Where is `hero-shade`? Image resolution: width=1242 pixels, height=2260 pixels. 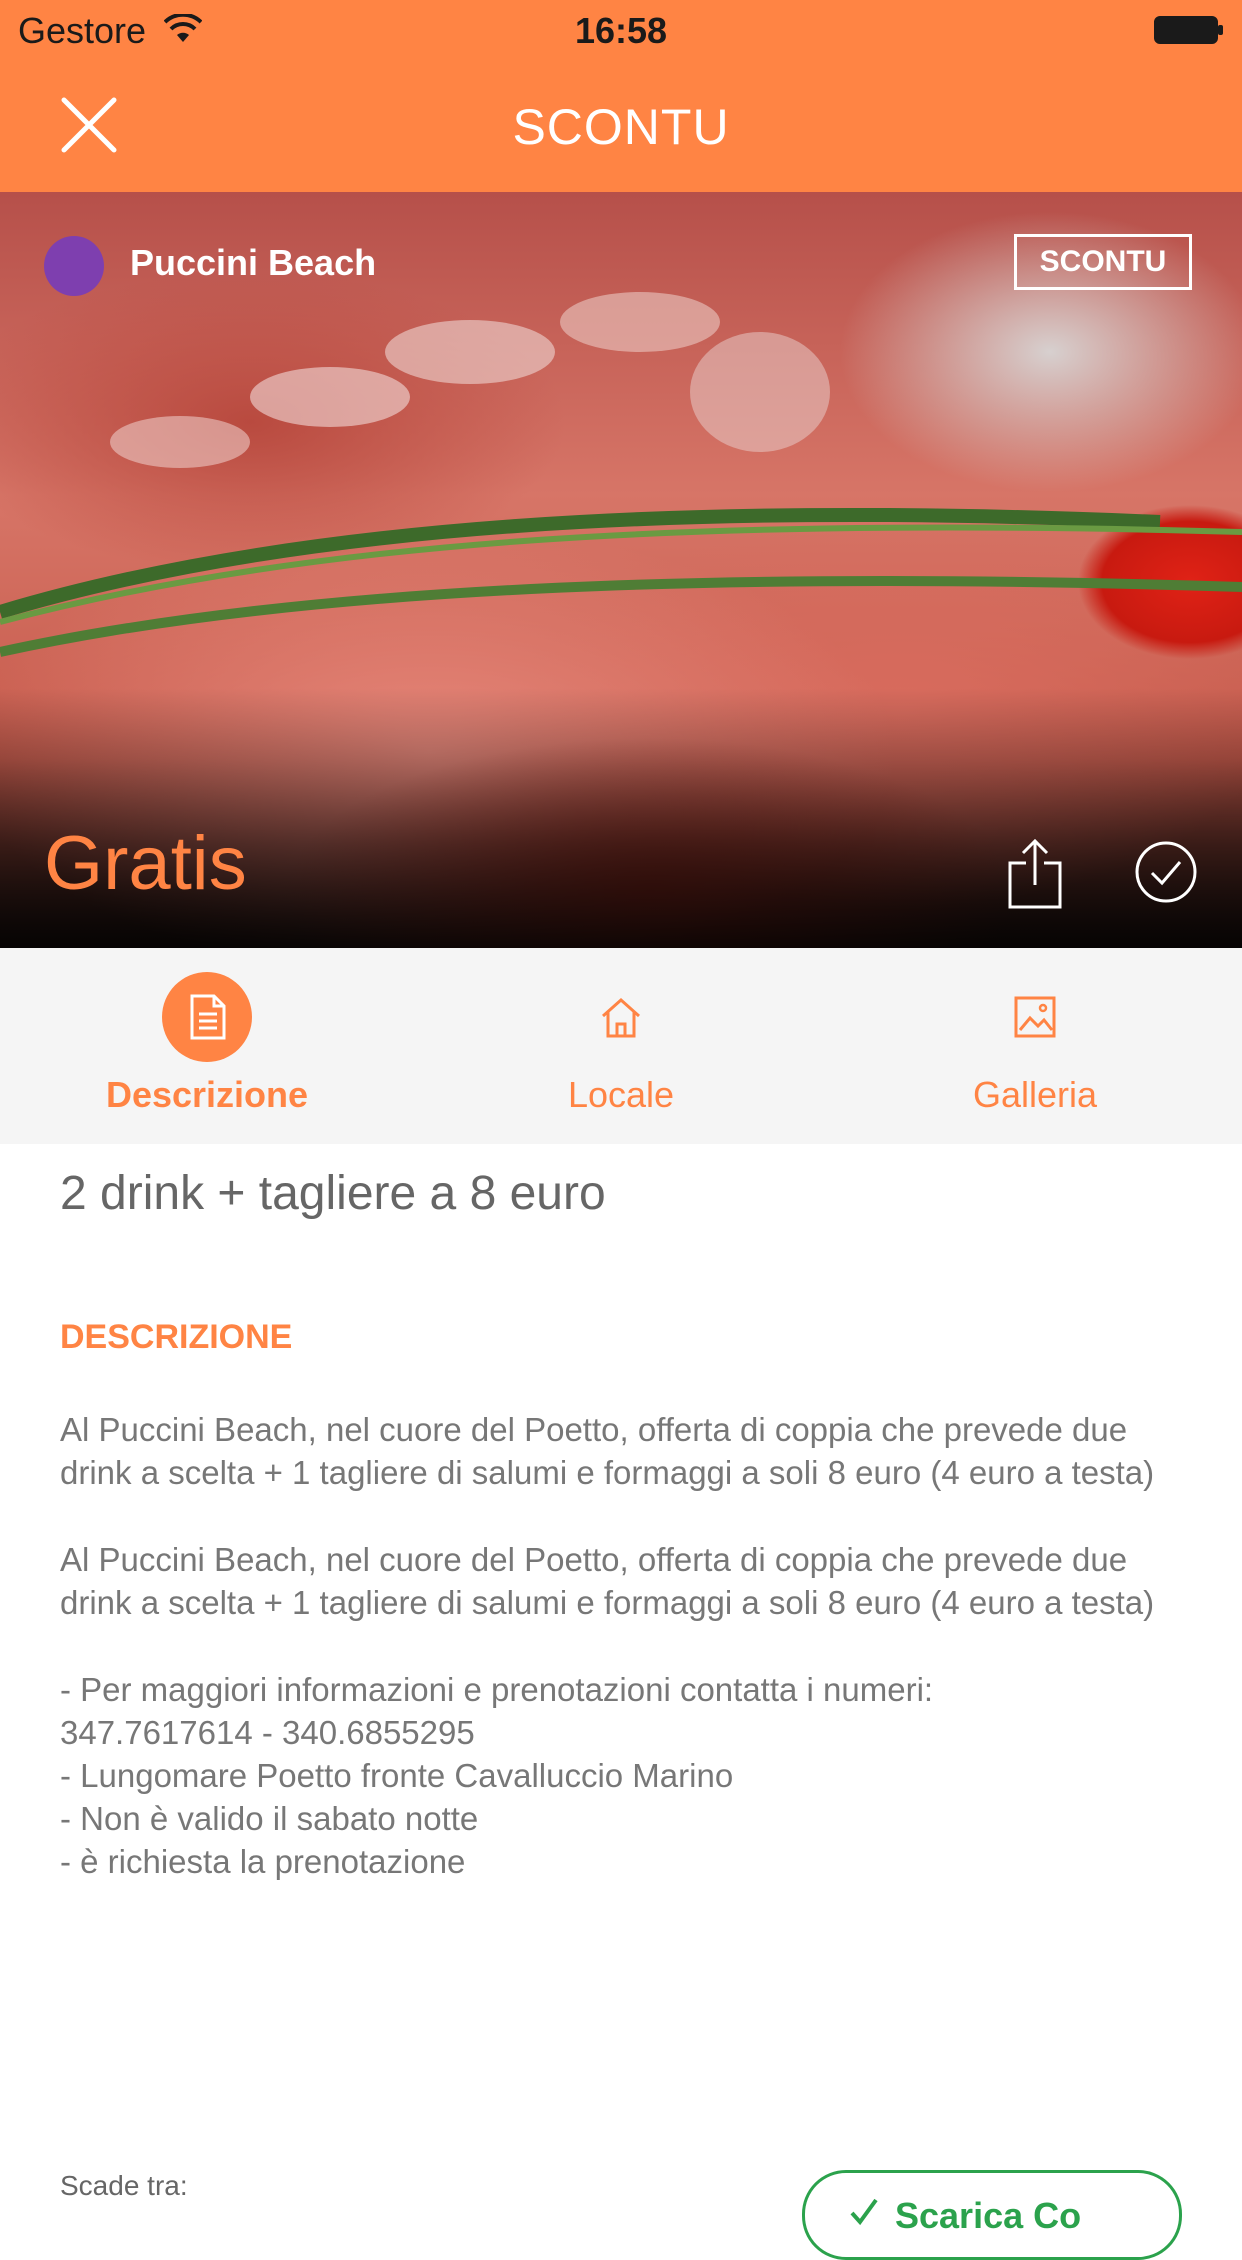 hero-shade is located at coordinates (621, 818).